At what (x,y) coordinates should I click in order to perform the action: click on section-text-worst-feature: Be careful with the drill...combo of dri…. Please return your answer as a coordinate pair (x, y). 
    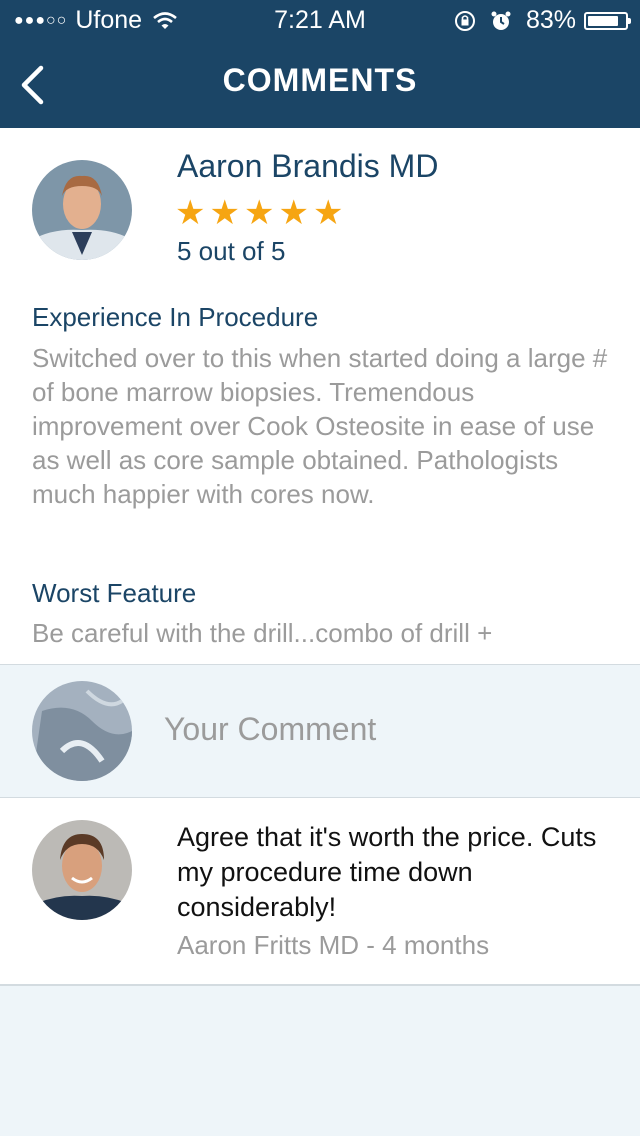
    Looking at the image, I should click on (262, 633).